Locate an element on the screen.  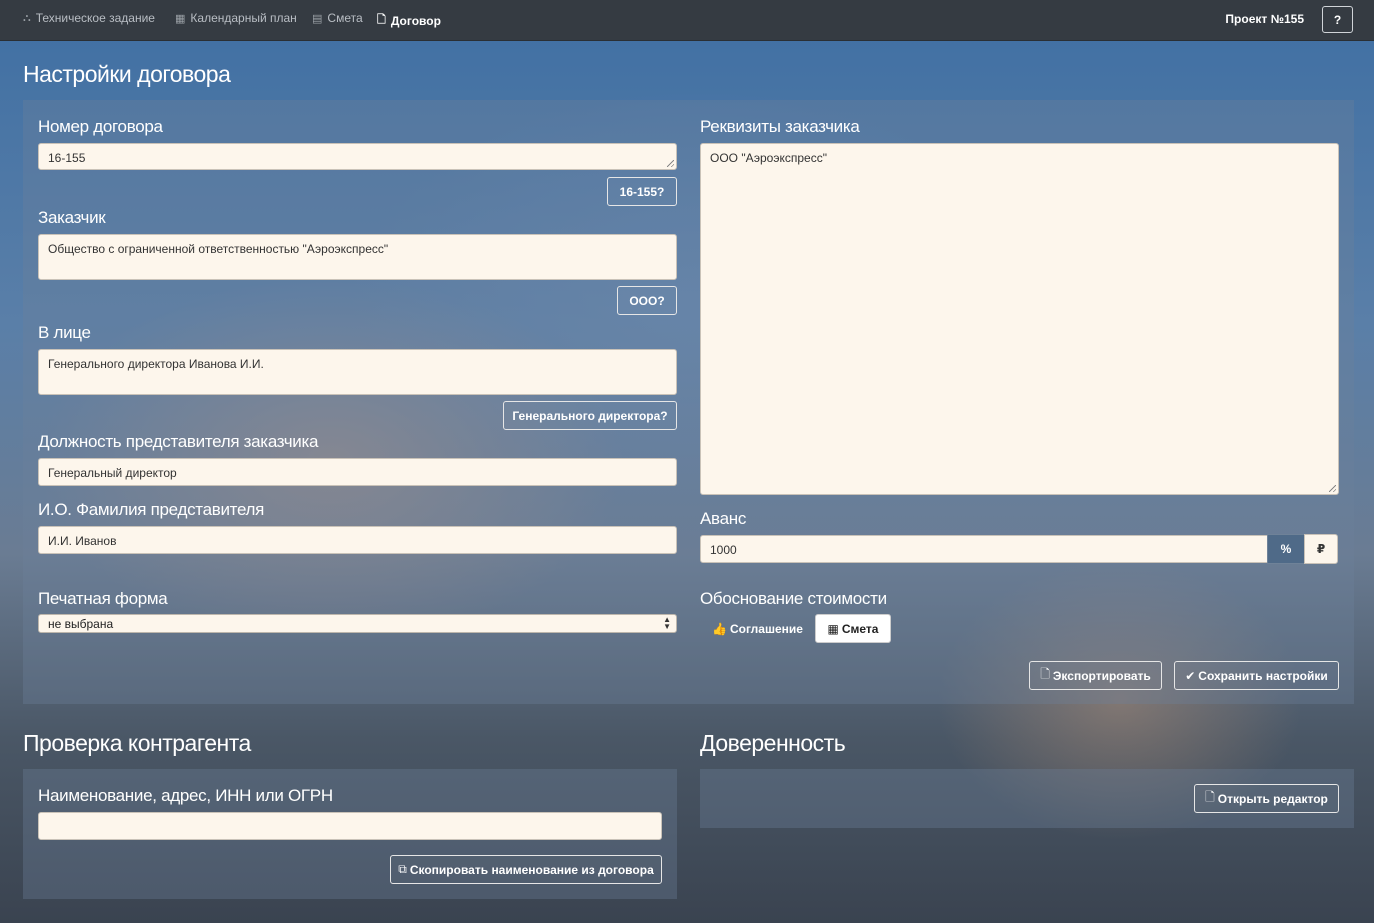
open-editor-label: Открыть редактор is located at coordinates (1272, 798).